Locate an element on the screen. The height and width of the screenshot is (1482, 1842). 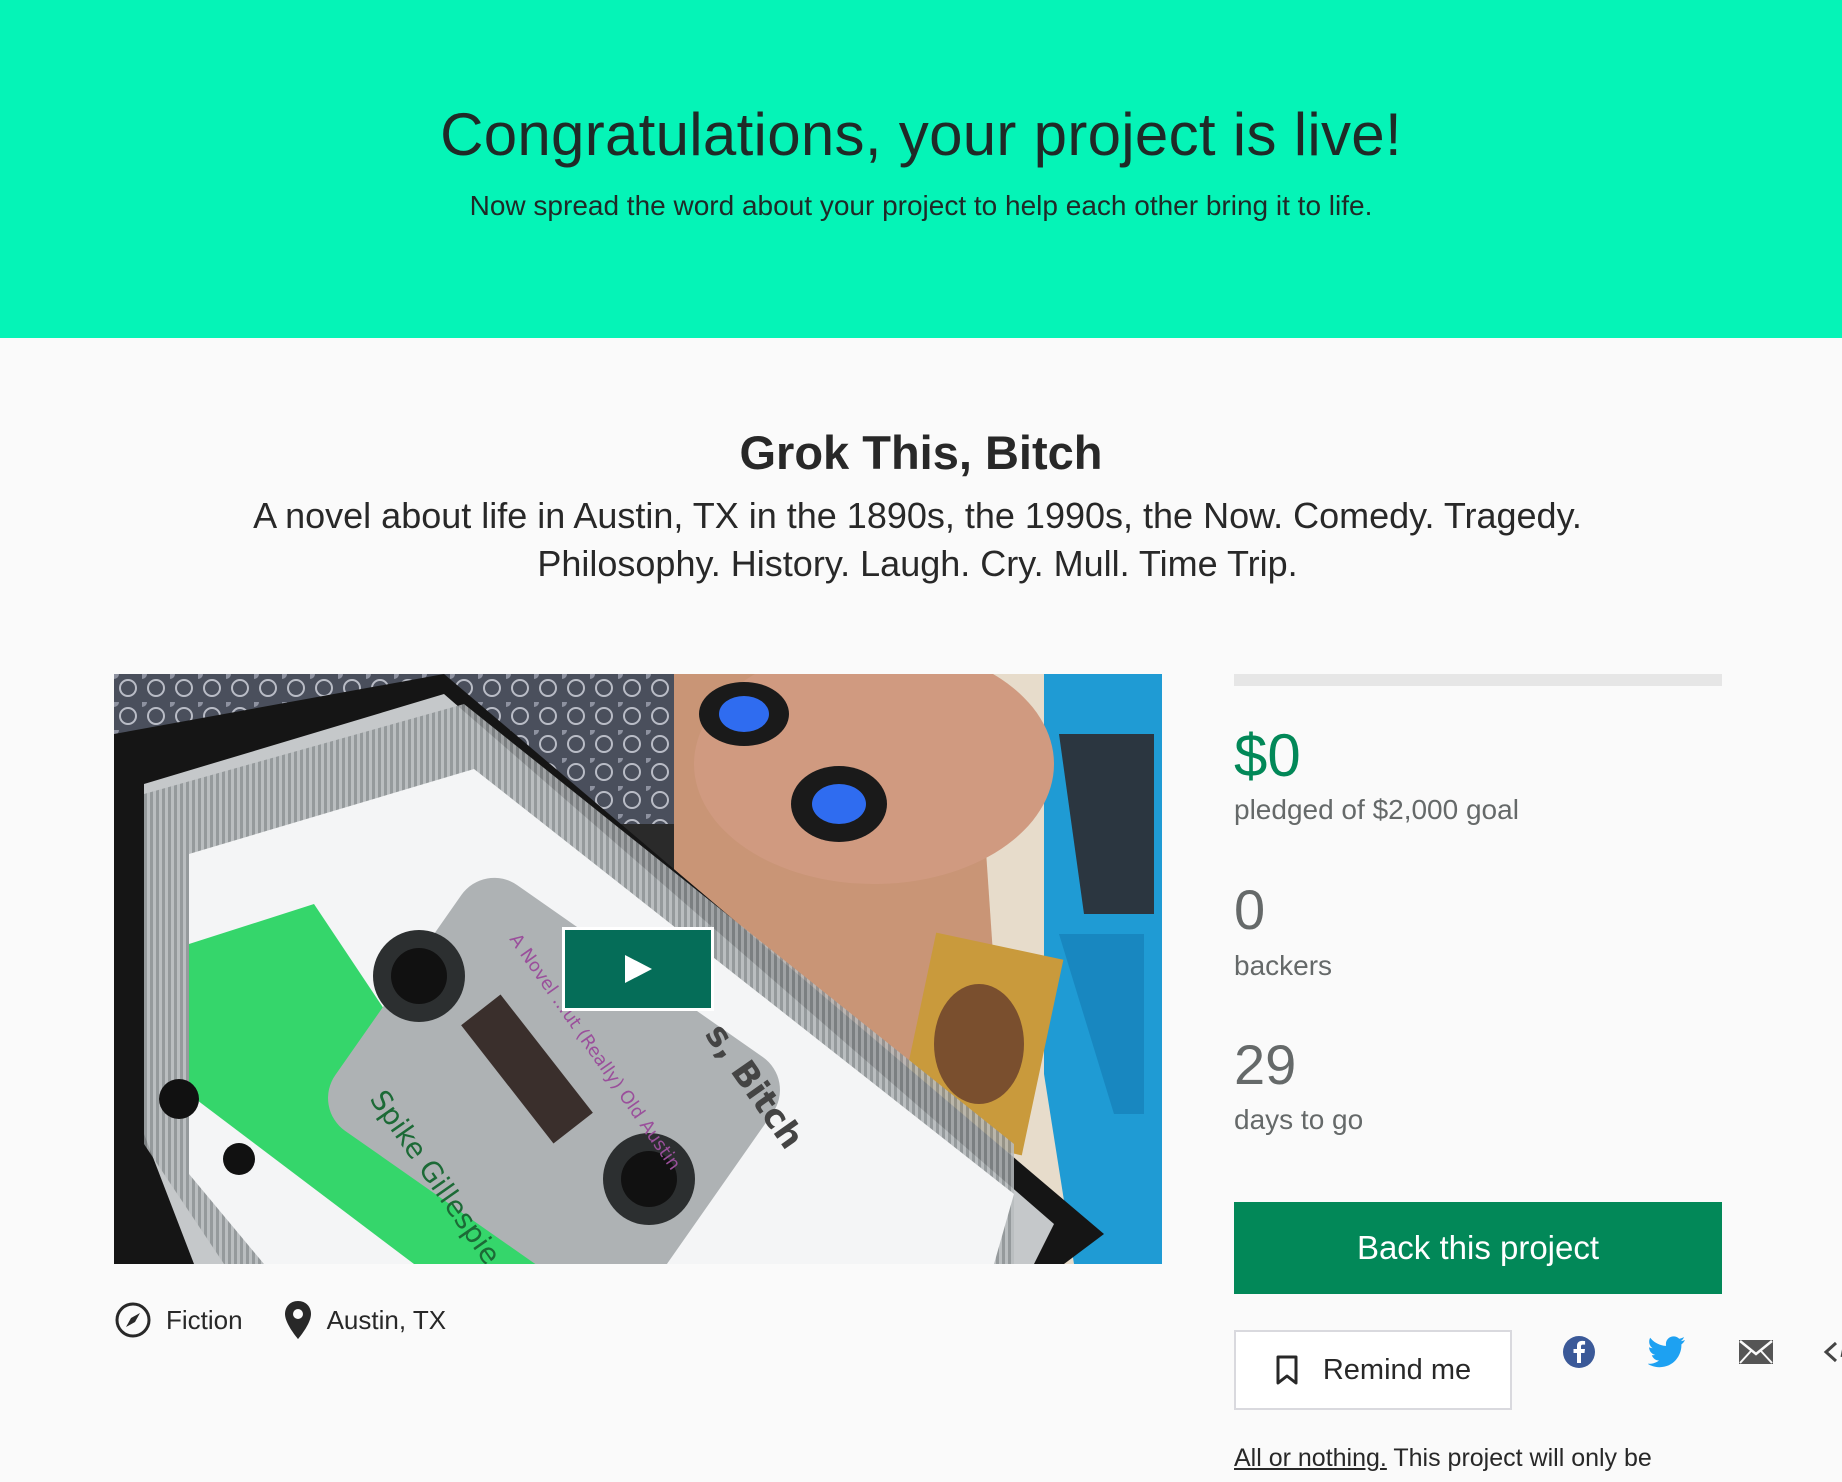
category-tag: Fiction is located at coordinates (178, 1320).